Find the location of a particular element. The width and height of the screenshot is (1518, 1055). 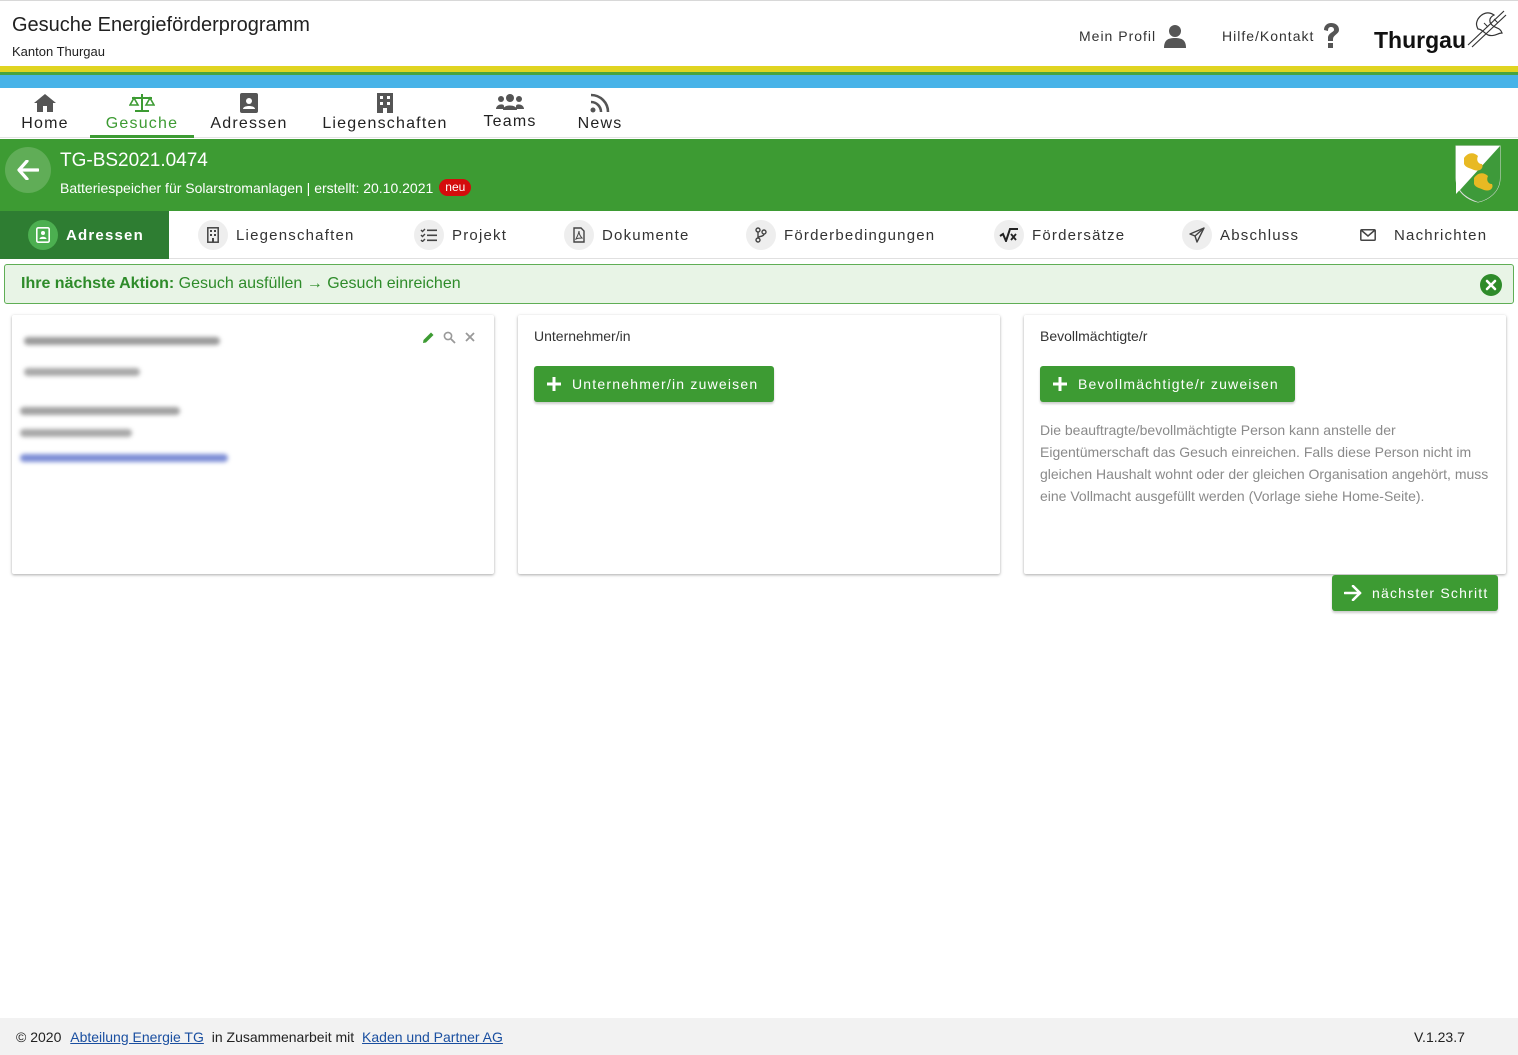

checklist-icon is located at coordinates (429, 235).